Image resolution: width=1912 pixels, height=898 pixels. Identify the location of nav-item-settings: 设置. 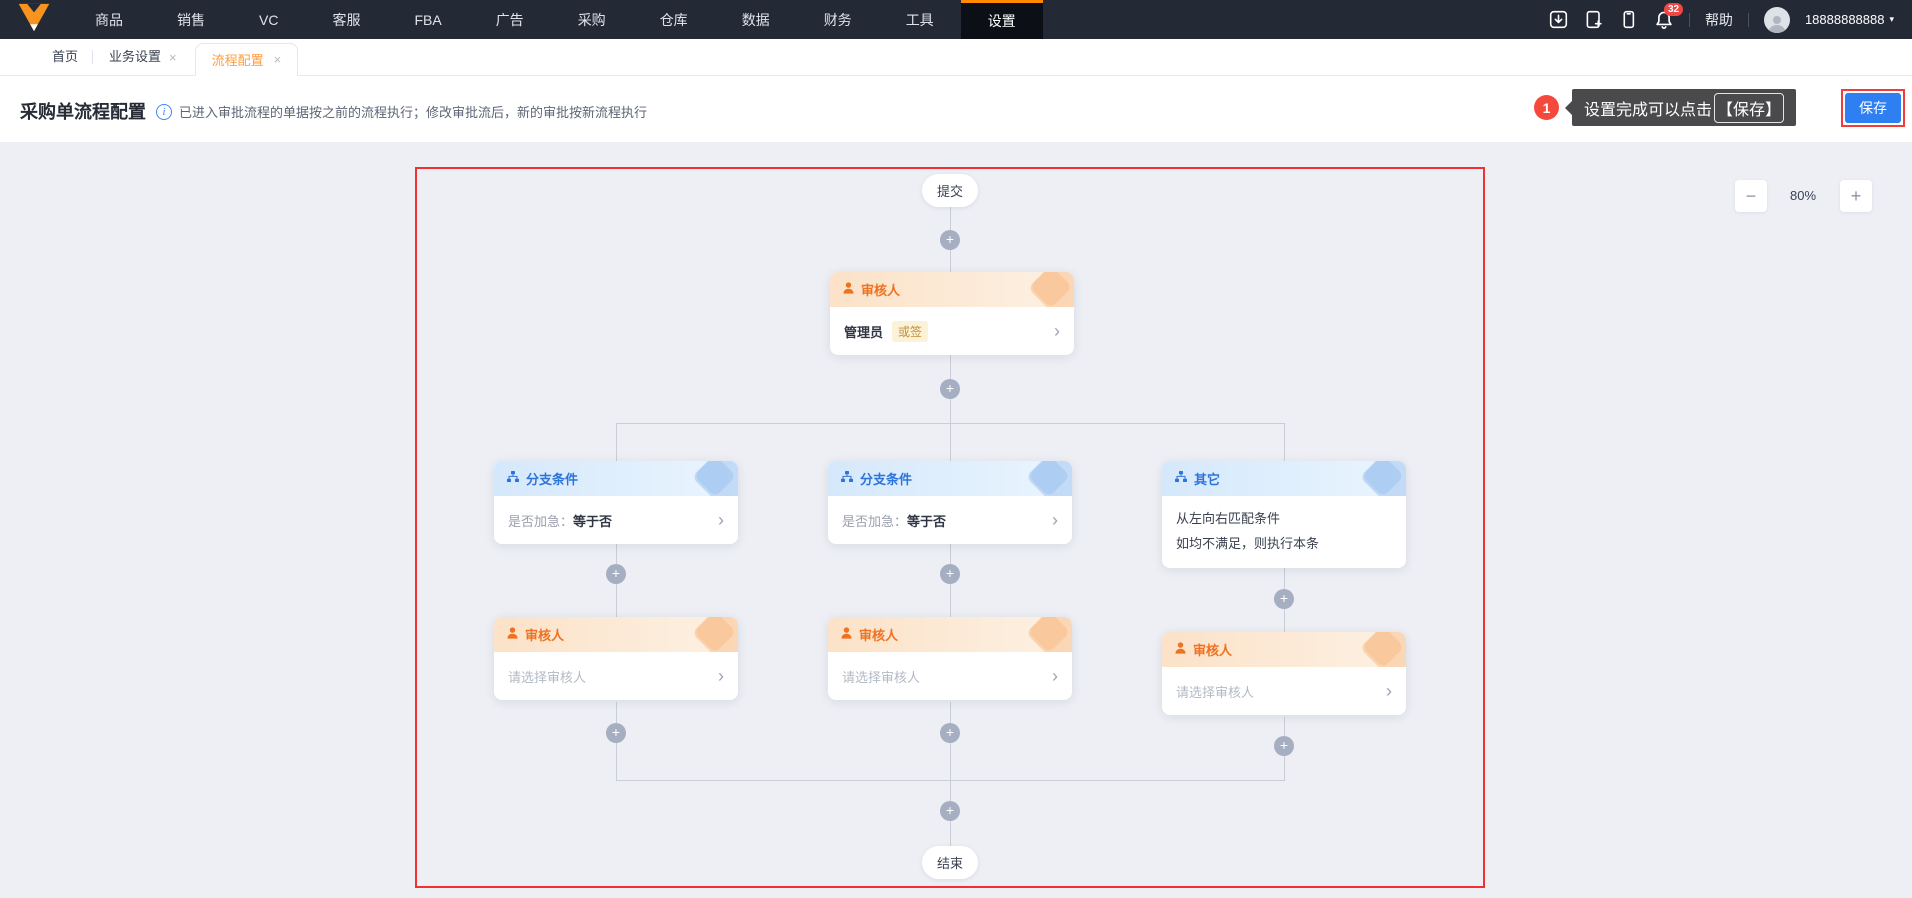
(1001, 19).